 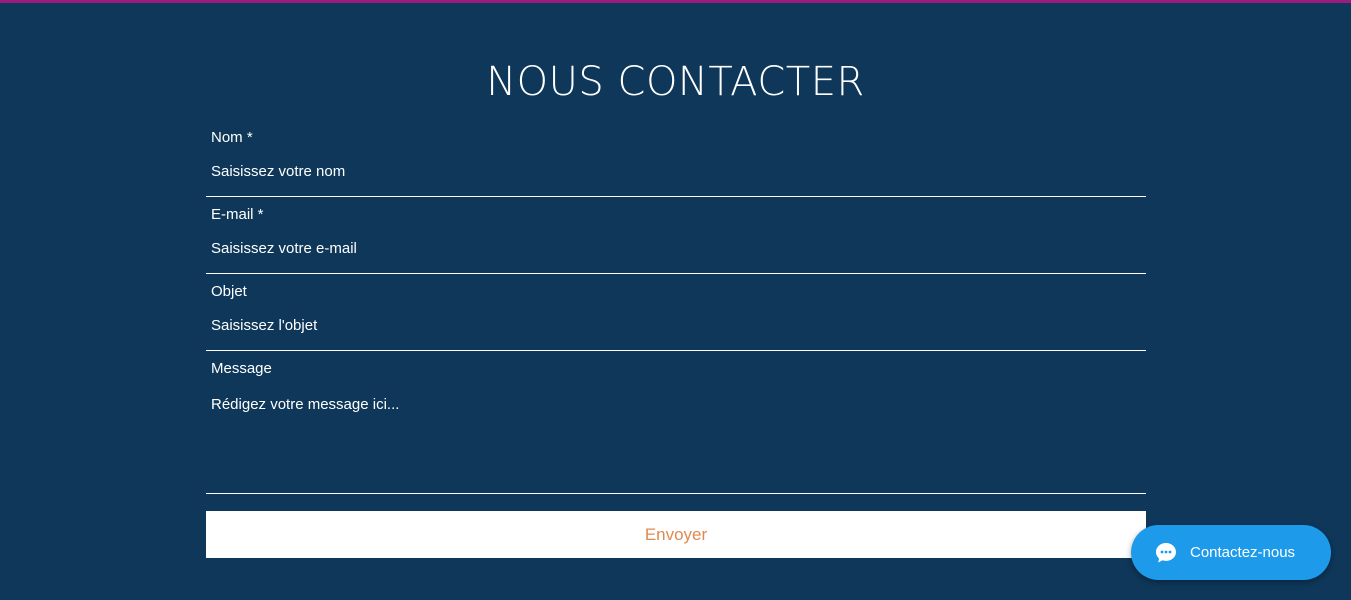 What do you see at coordinates (237, 214) in the screenshot?
I see `email-field-label: E-mail *` at bounding box center [237, 214].